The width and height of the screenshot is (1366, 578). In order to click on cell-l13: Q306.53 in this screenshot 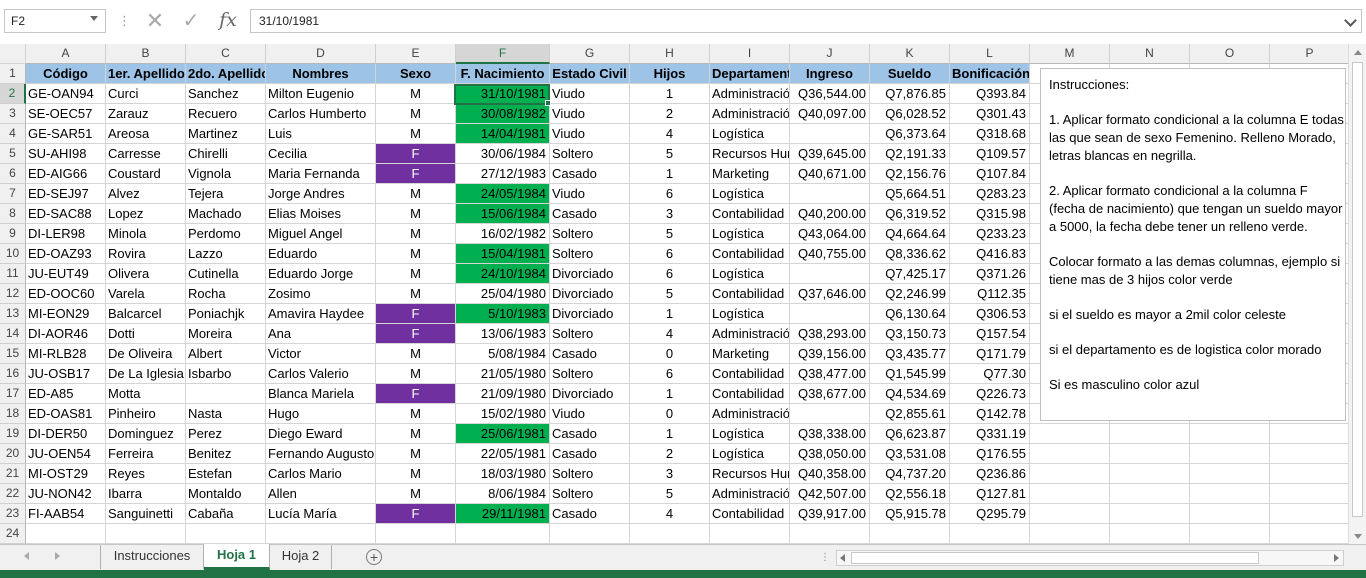, I will do `click(990, 314)`.